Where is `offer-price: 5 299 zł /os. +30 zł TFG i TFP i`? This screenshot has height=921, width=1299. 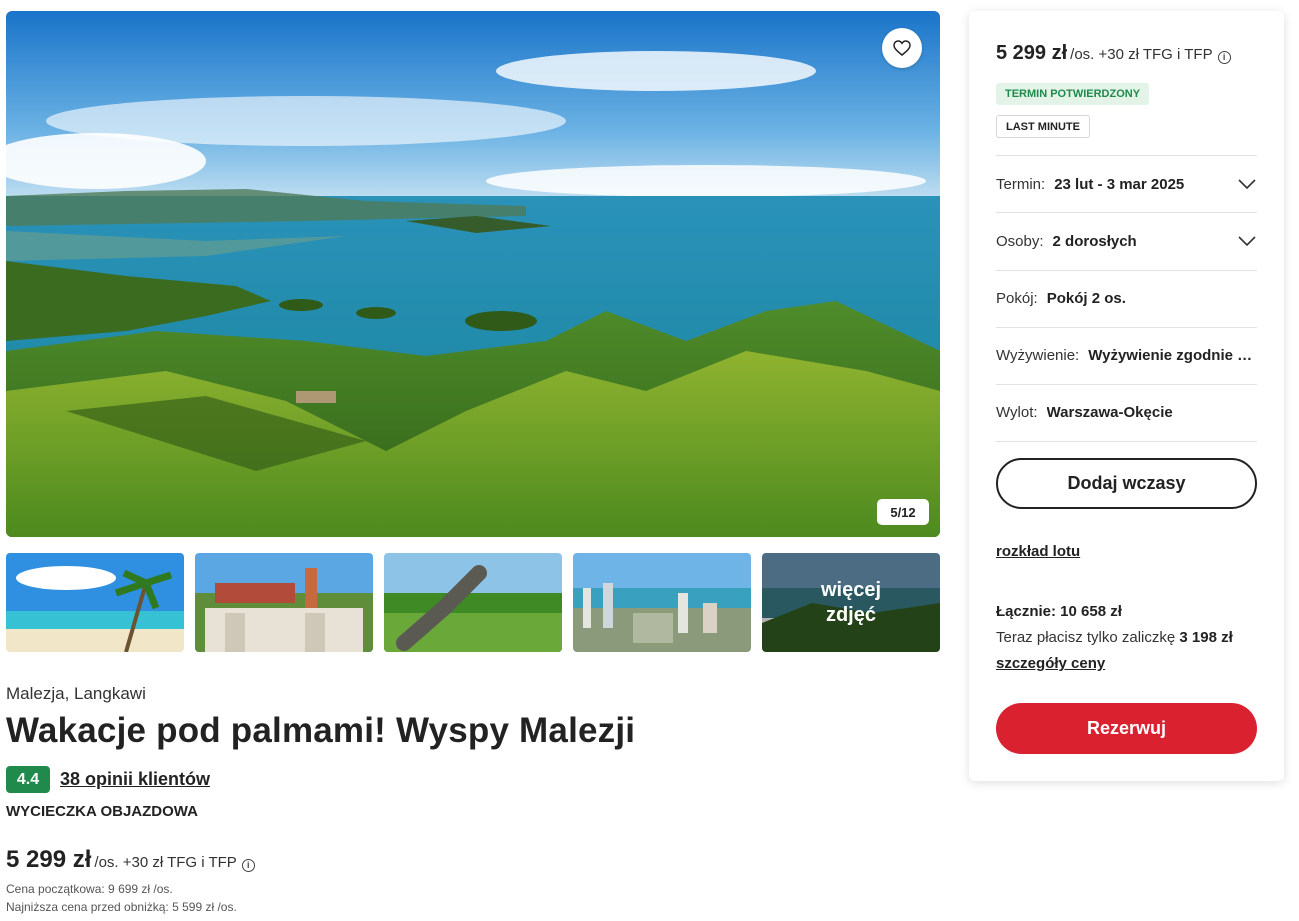 offer-price: 5 299 zł /os. +30 zł TFG i TFP i is located at coordinates (130, 860).